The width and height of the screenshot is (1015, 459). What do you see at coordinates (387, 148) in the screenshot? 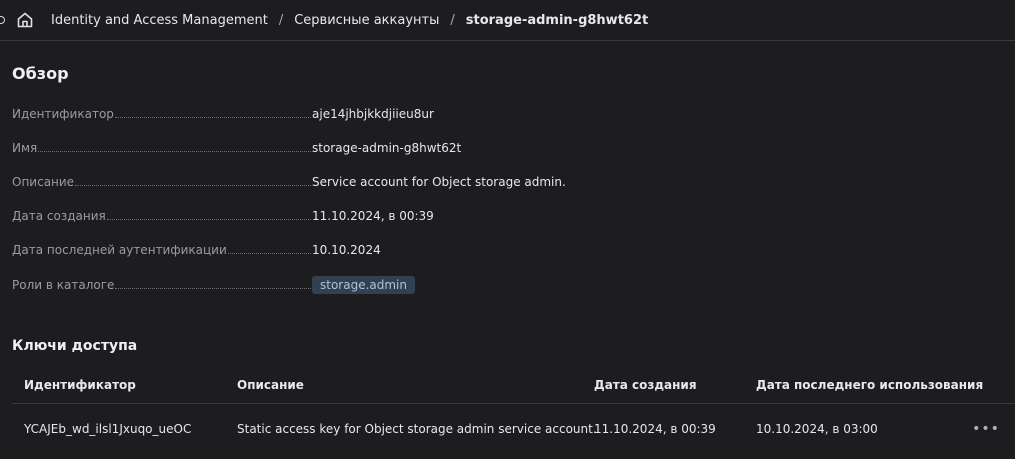
I see `overview-value: storage-admin-g8hwt62t` at bounding box center [387, 148].